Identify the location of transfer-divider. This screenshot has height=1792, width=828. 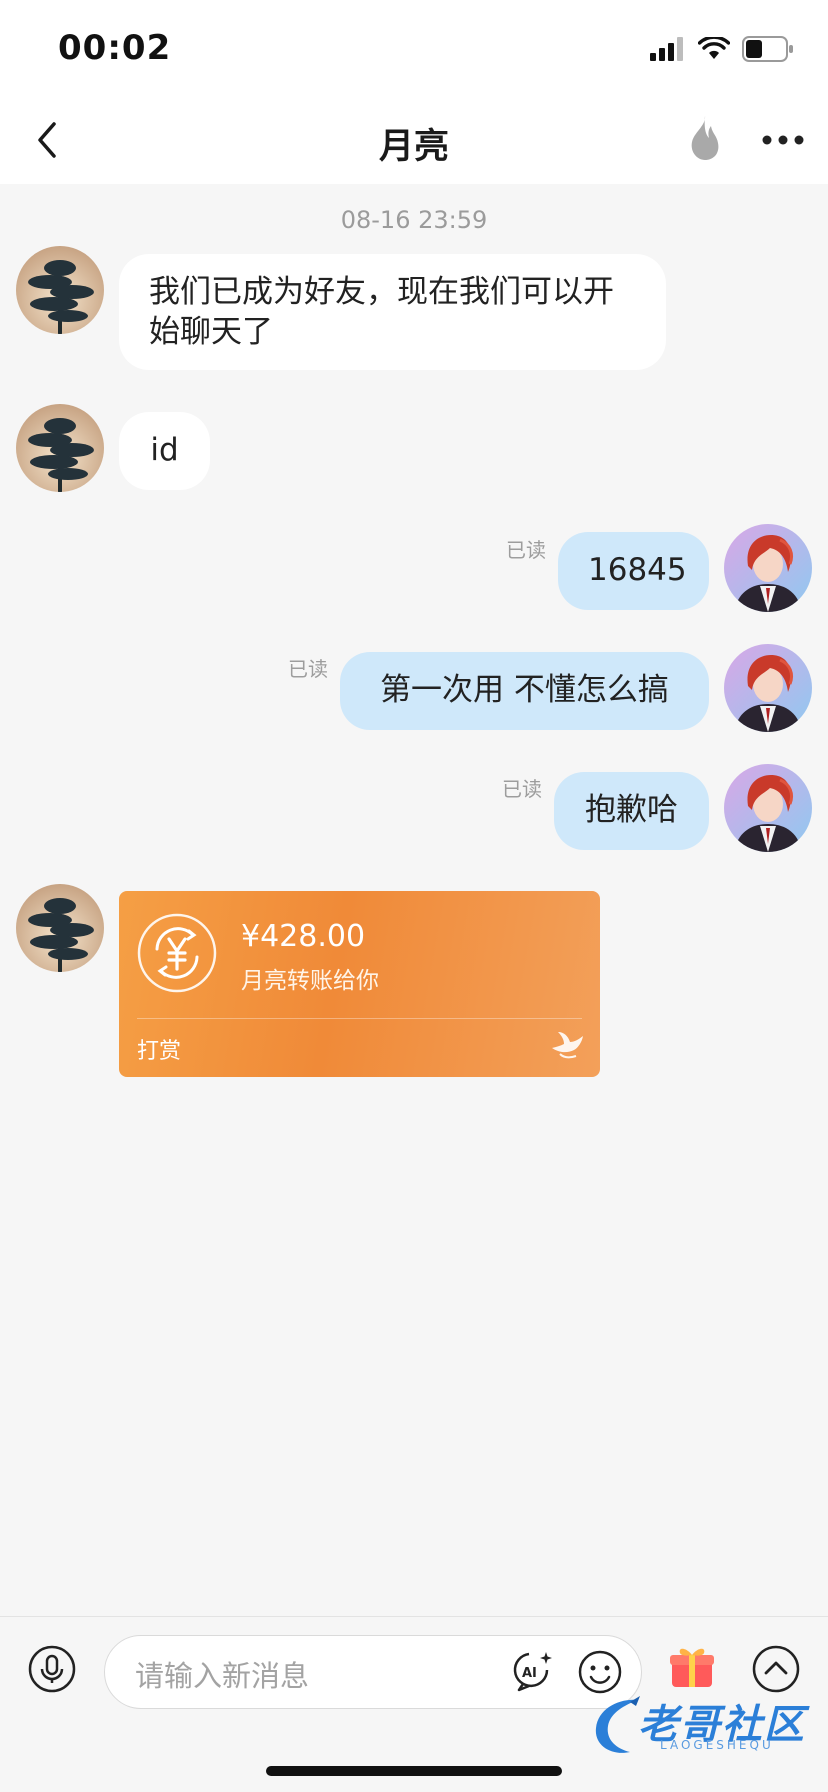
(359, 1018).